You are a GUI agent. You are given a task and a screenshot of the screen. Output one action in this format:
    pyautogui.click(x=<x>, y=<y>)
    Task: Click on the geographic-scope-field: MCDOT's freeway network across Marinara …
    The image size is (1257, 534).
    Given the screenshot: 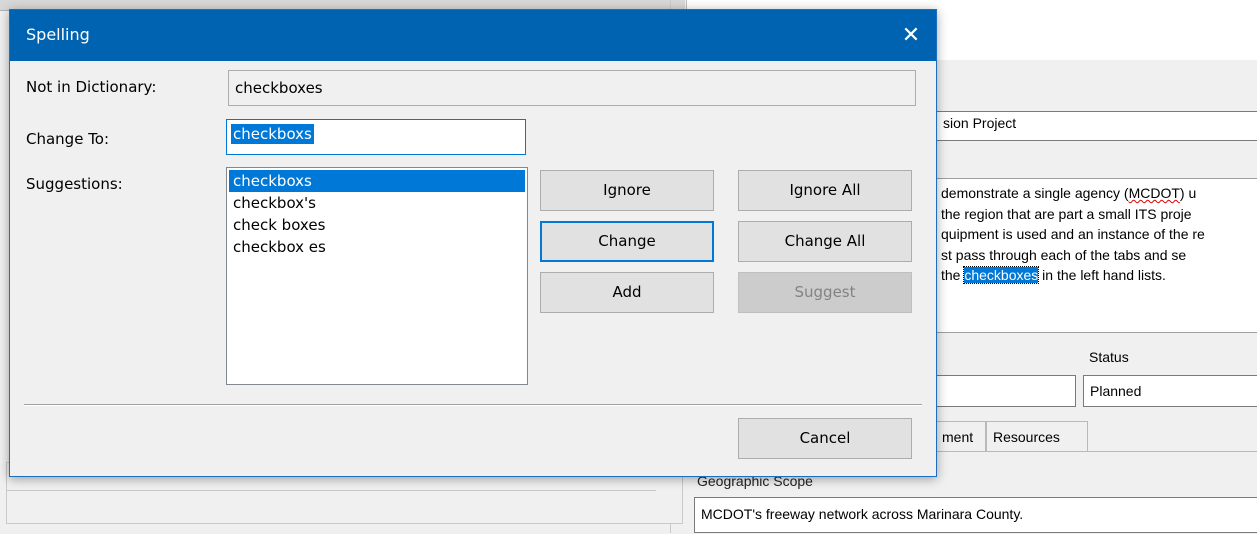 What is the action you would take?
    pyautogui.click(x=975, y=515)
    